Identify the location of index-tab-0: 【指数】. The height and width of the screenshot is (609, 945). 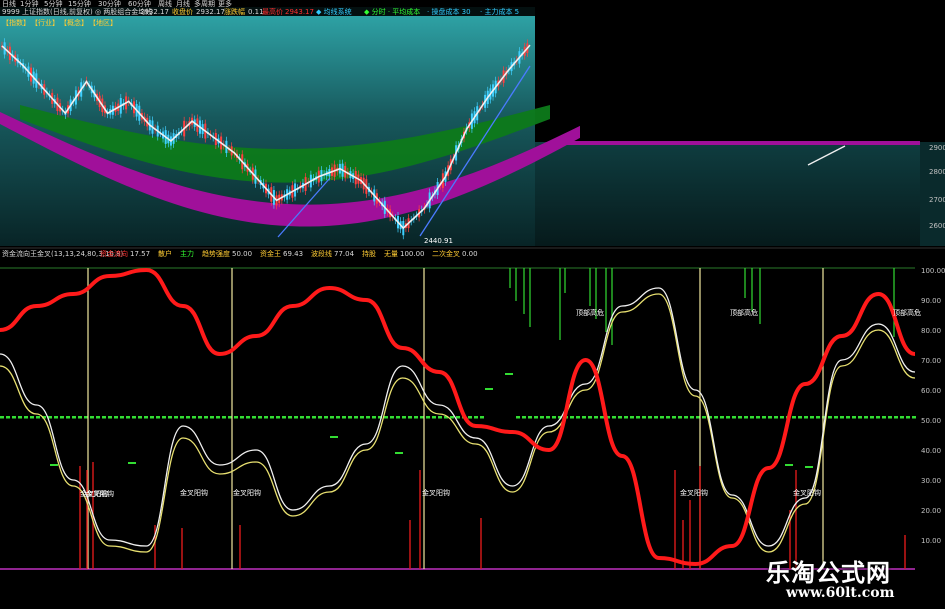
(16, 22).